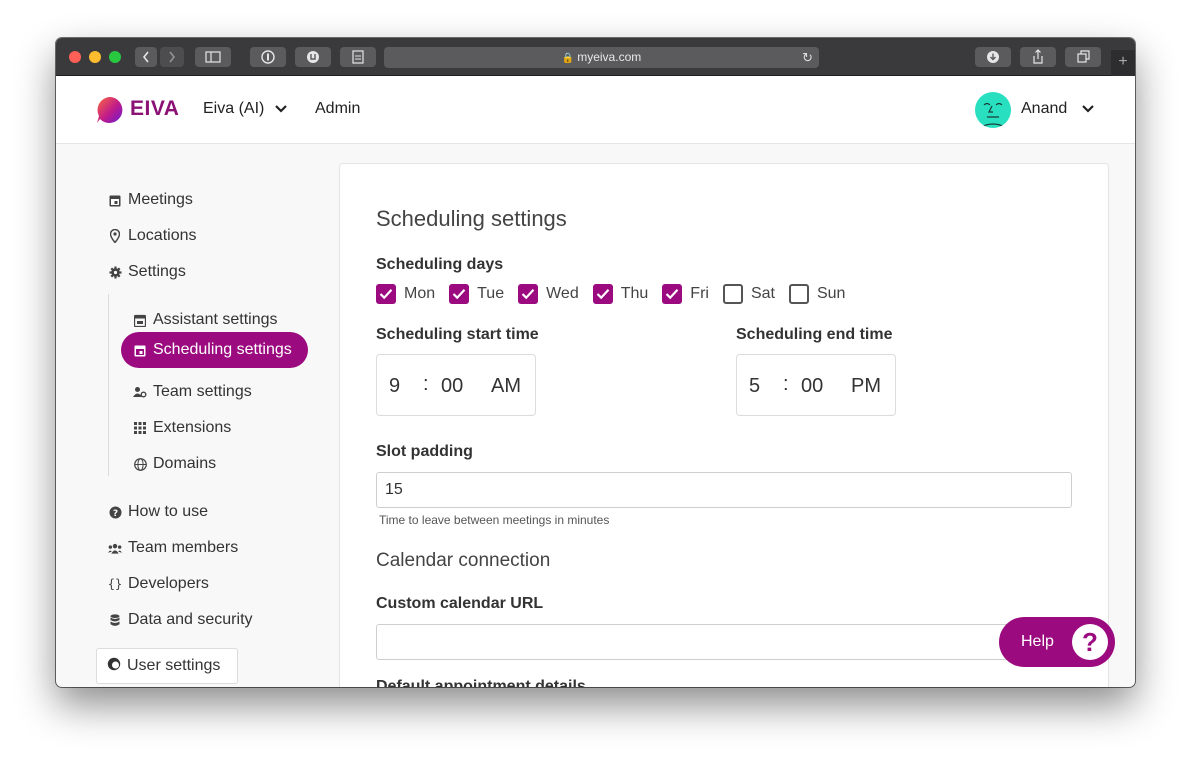 Image resolution: width=1191 pixels, height=761 pixels. I want to click on sidebar-item-label: Team settings, so click(202, 391).